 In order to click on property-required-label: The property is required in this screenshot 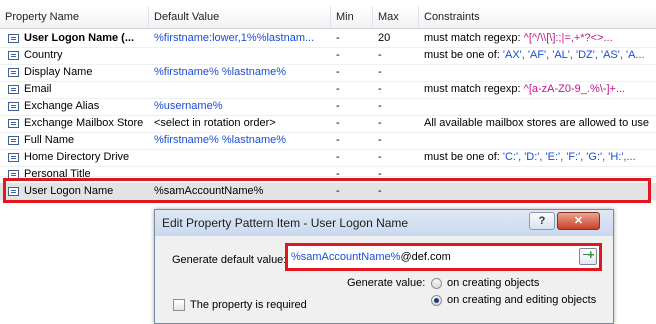, I will do `click(248, 305)`.